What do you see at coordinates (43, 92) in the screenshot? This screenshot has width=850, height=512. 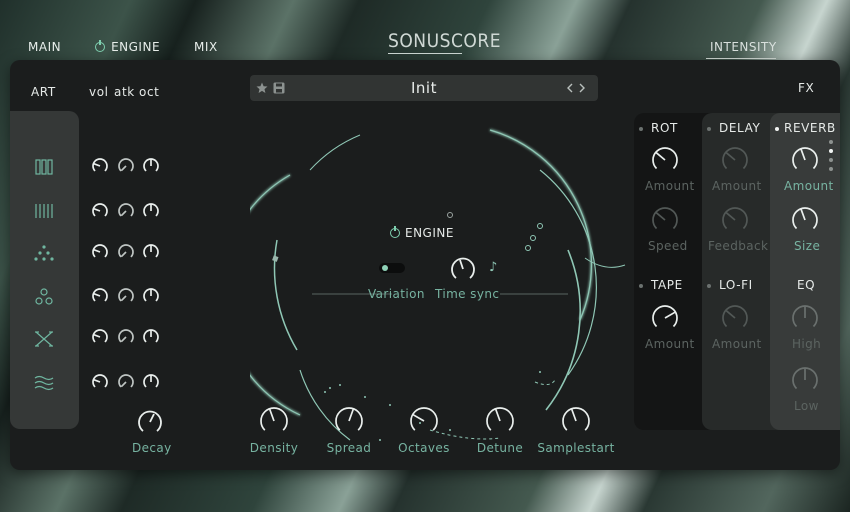 I see `art-label: ART` at bounding box center [43, 92].